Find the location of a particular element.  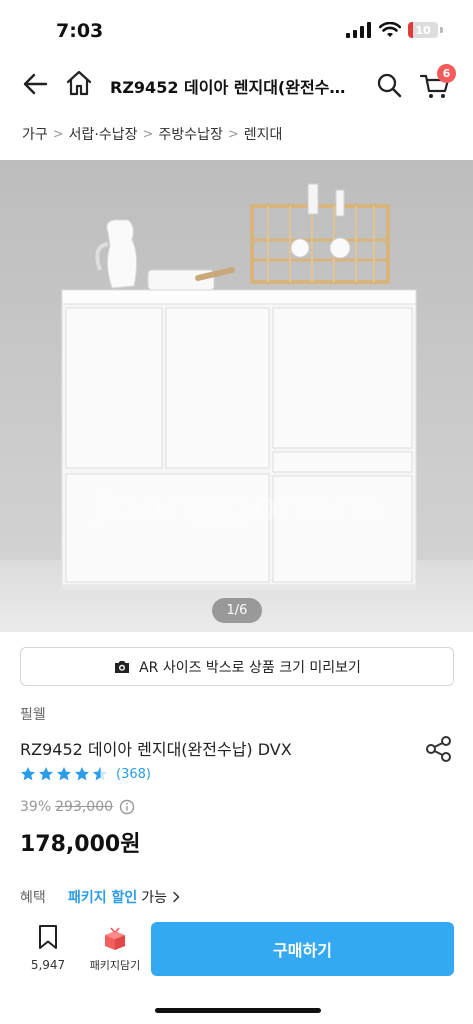

breadcrumb-item: 렌지대 is located at coordinates (263, 134).